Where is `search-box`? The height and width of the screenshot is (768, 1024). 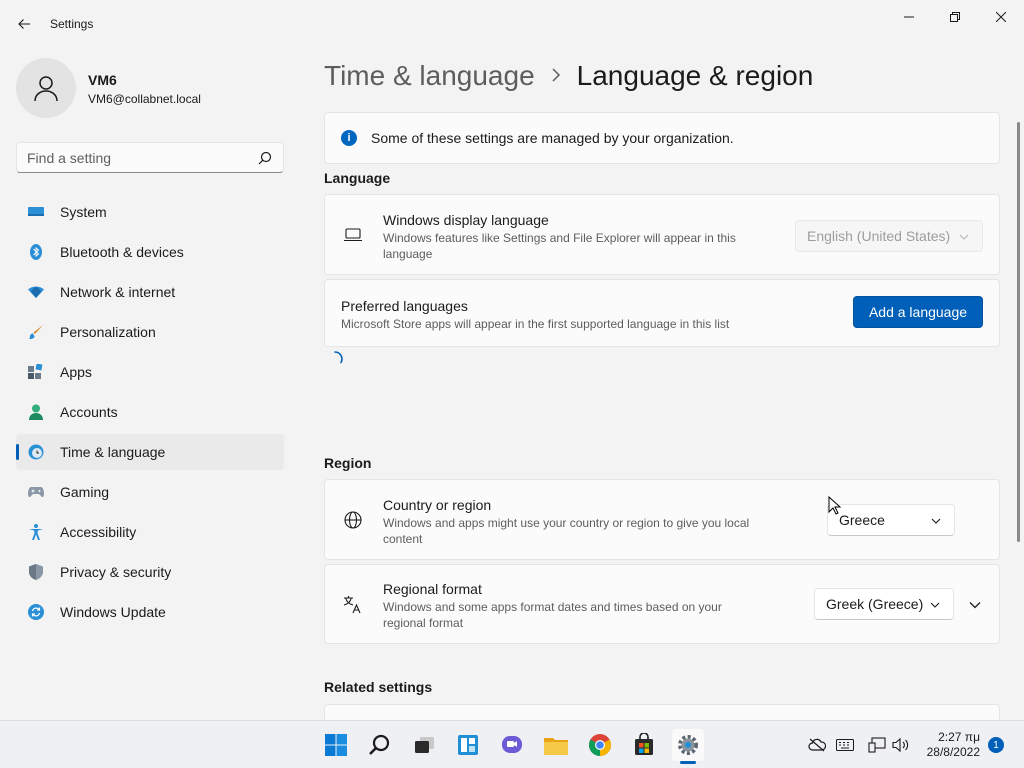
search-box is located at coordinates (150, 157).